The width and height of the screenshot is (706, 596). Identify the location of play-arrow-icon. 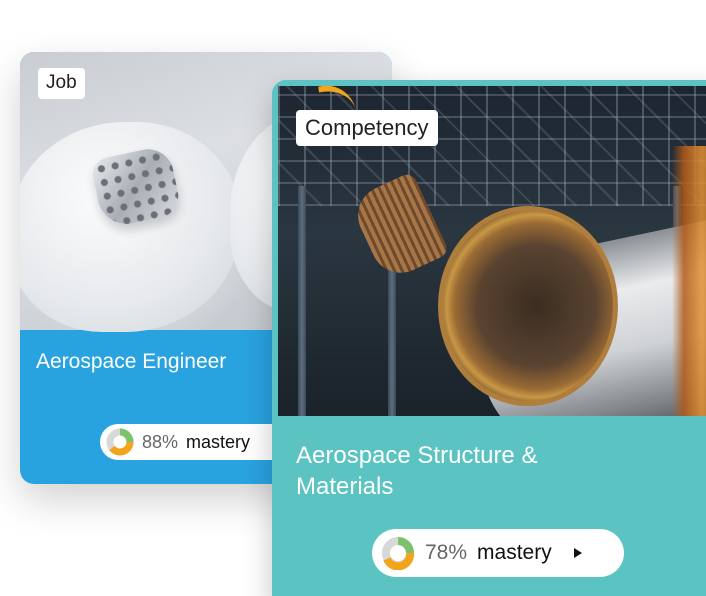
(577, 553).